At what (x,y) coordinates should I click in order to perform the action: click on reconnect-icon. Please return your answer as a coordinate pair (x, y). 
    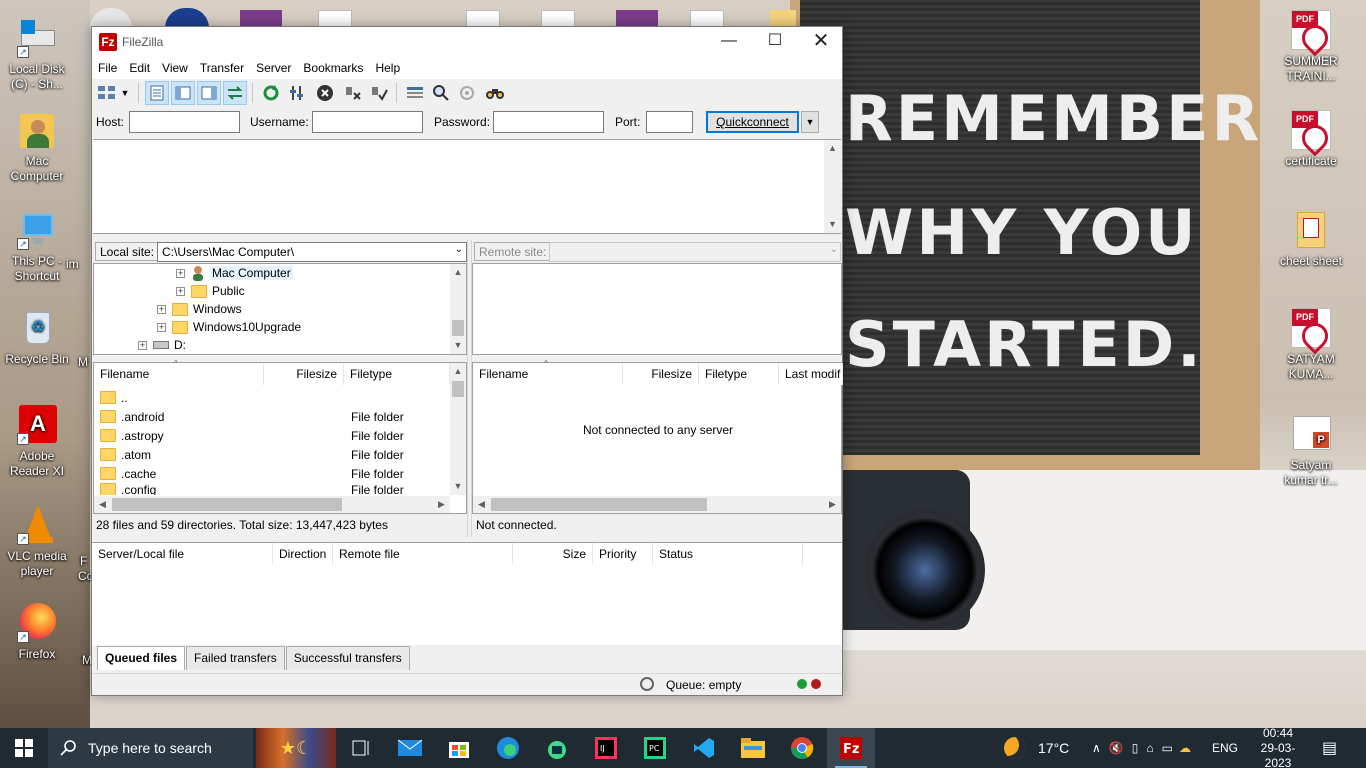
    Looking at the image, I should click on (379, 93).